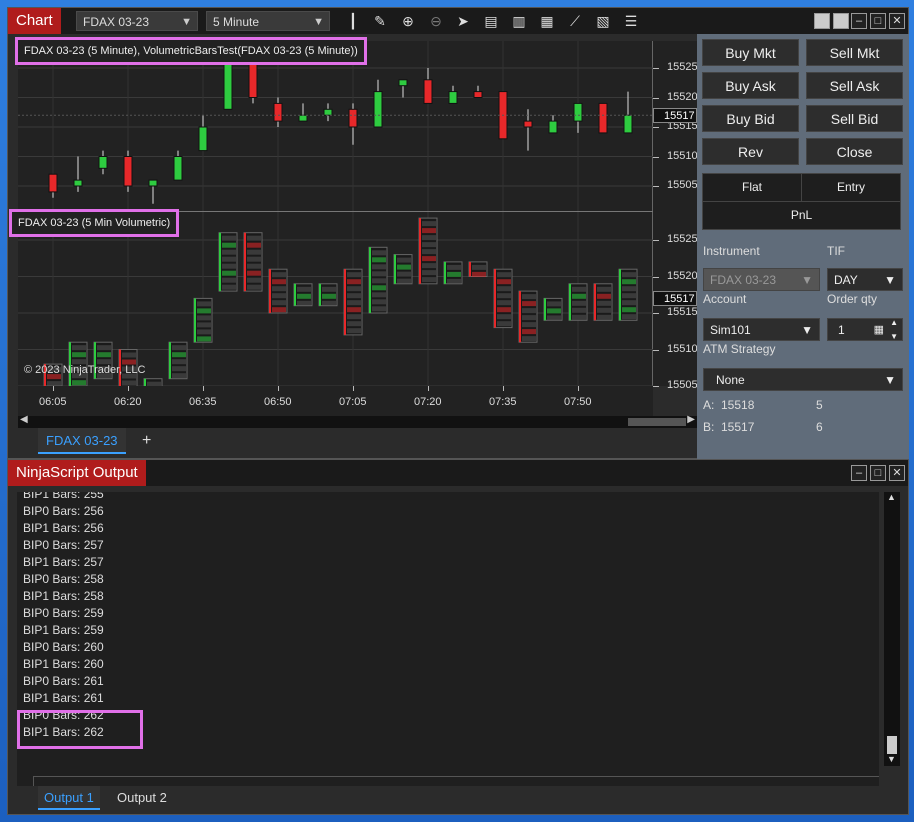 The width and height of the screenshot is (914, 822). I want to click on tab-fdax: FDAX 03-23, so click(82, 441).